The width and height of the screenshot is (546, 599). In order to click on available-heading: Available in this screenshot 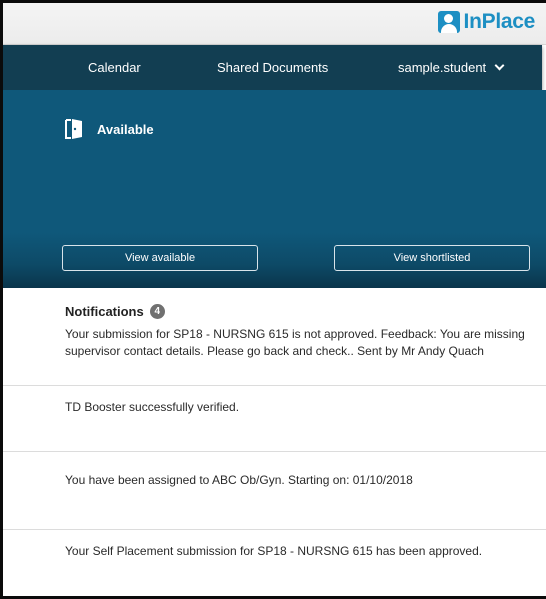, I will do `click(109, 129)`.